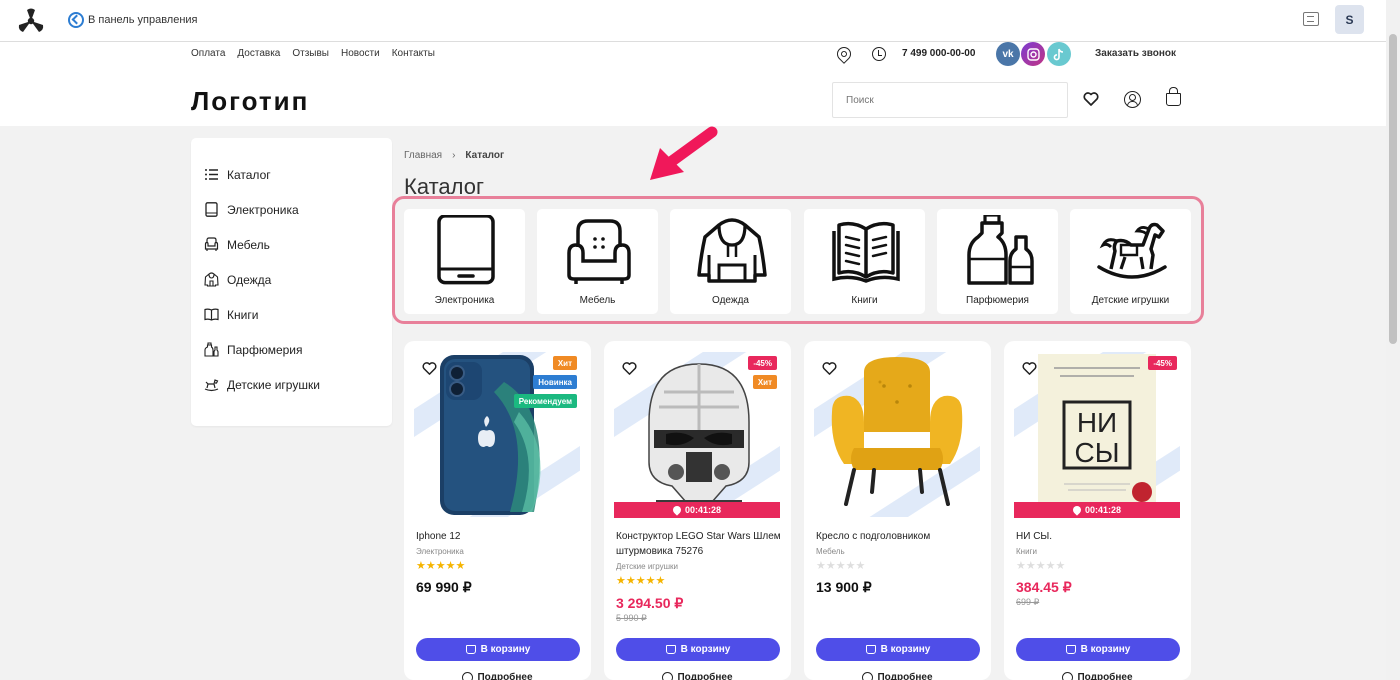 The image size is (1400, 680). I want to click on search-input, so click(950, 100).